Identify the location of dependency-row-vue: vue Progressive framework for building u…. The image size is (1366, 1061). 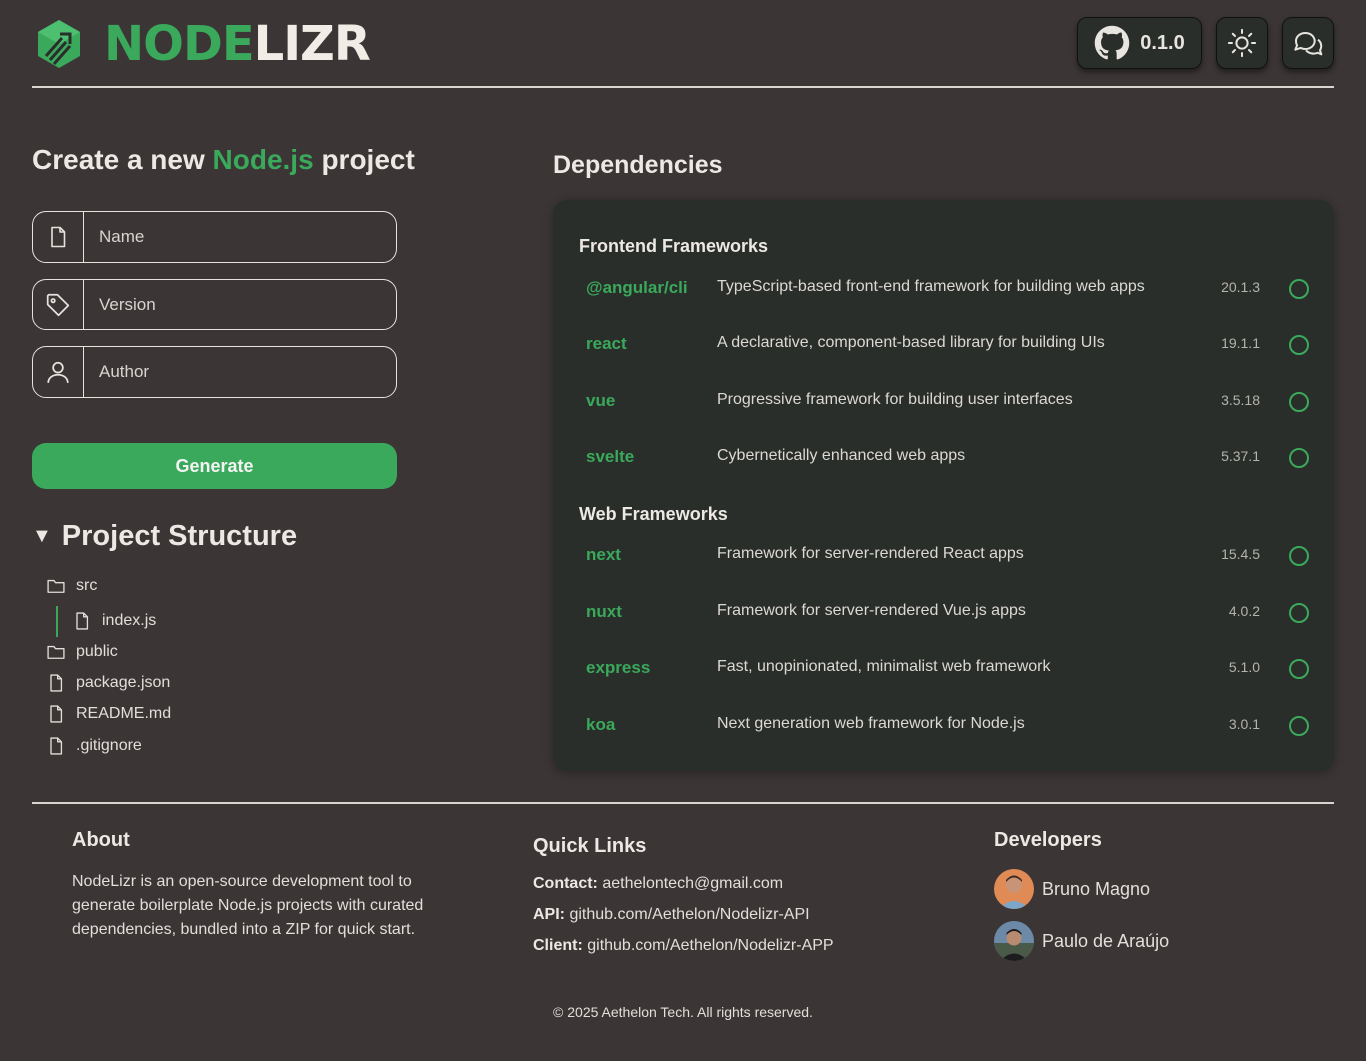
(943, 402).